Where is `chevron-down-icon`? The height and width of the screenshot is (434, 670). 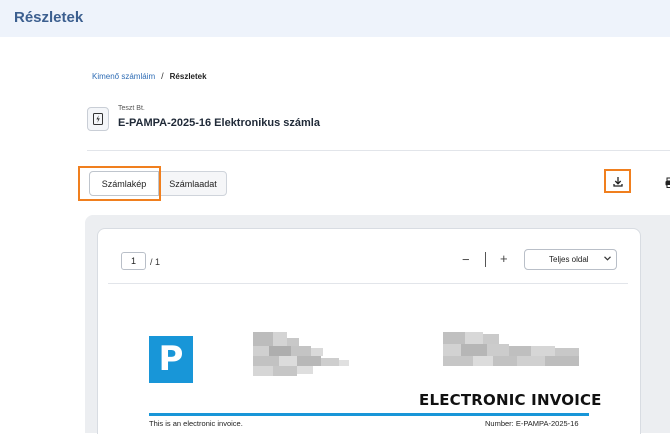 chevron-down-icon is located at coordinates (607, 258).